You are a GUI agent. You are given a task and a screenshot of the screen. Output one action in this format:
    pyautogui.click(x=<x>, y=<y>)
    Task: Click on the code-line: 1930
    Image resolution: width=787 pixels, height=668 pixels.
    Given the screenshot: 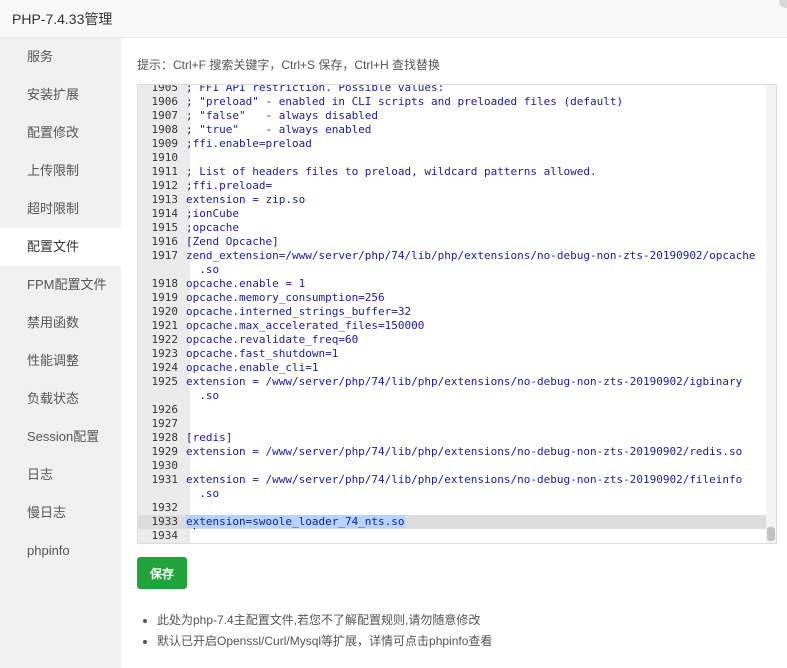 What is the action you would take?
    pyautogui.click(x=452, y=466)
    